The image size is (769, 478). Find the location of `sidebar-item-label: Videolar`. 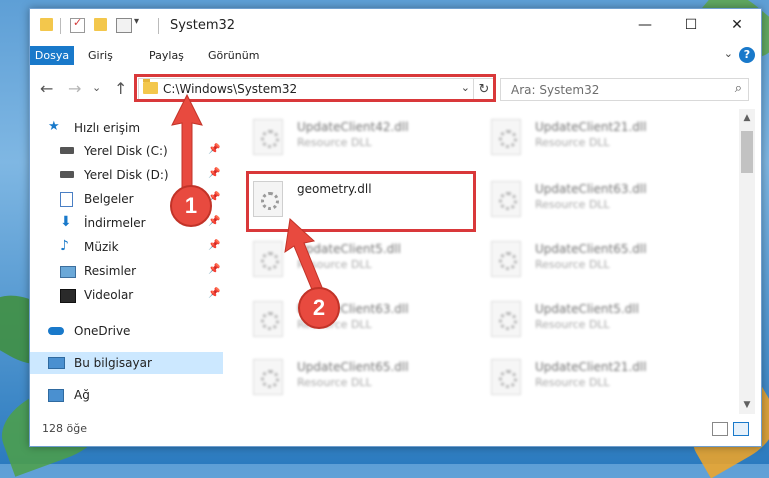

sidebar-item-label: Videolar is located at coordinates (109, 295).